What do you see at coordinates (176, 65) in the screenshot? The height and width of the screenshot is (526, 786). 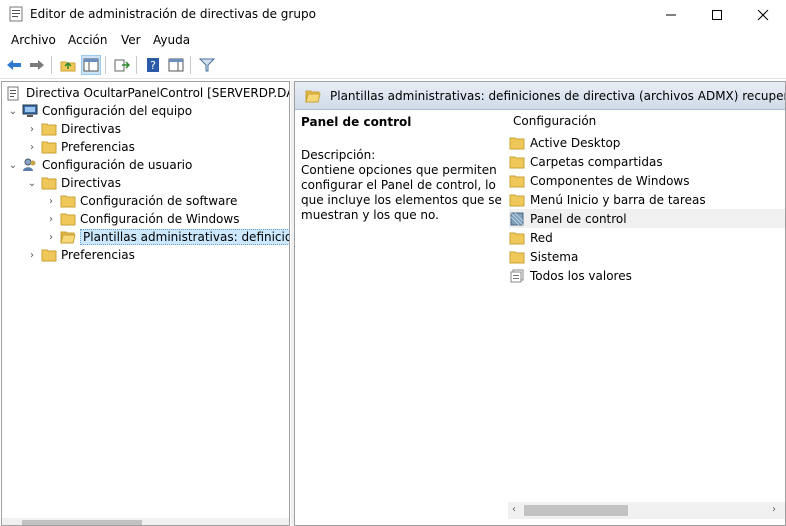 I see `show-hide-action-pane-button` at bounding box center [176, 65].